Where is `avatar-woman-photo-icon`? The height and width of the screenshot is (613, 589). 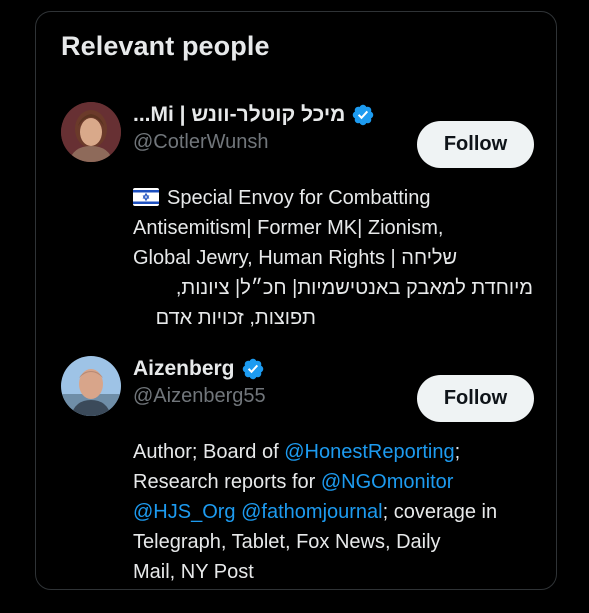
avatar-woman-photo-icon is located at coordinates (91, 132).